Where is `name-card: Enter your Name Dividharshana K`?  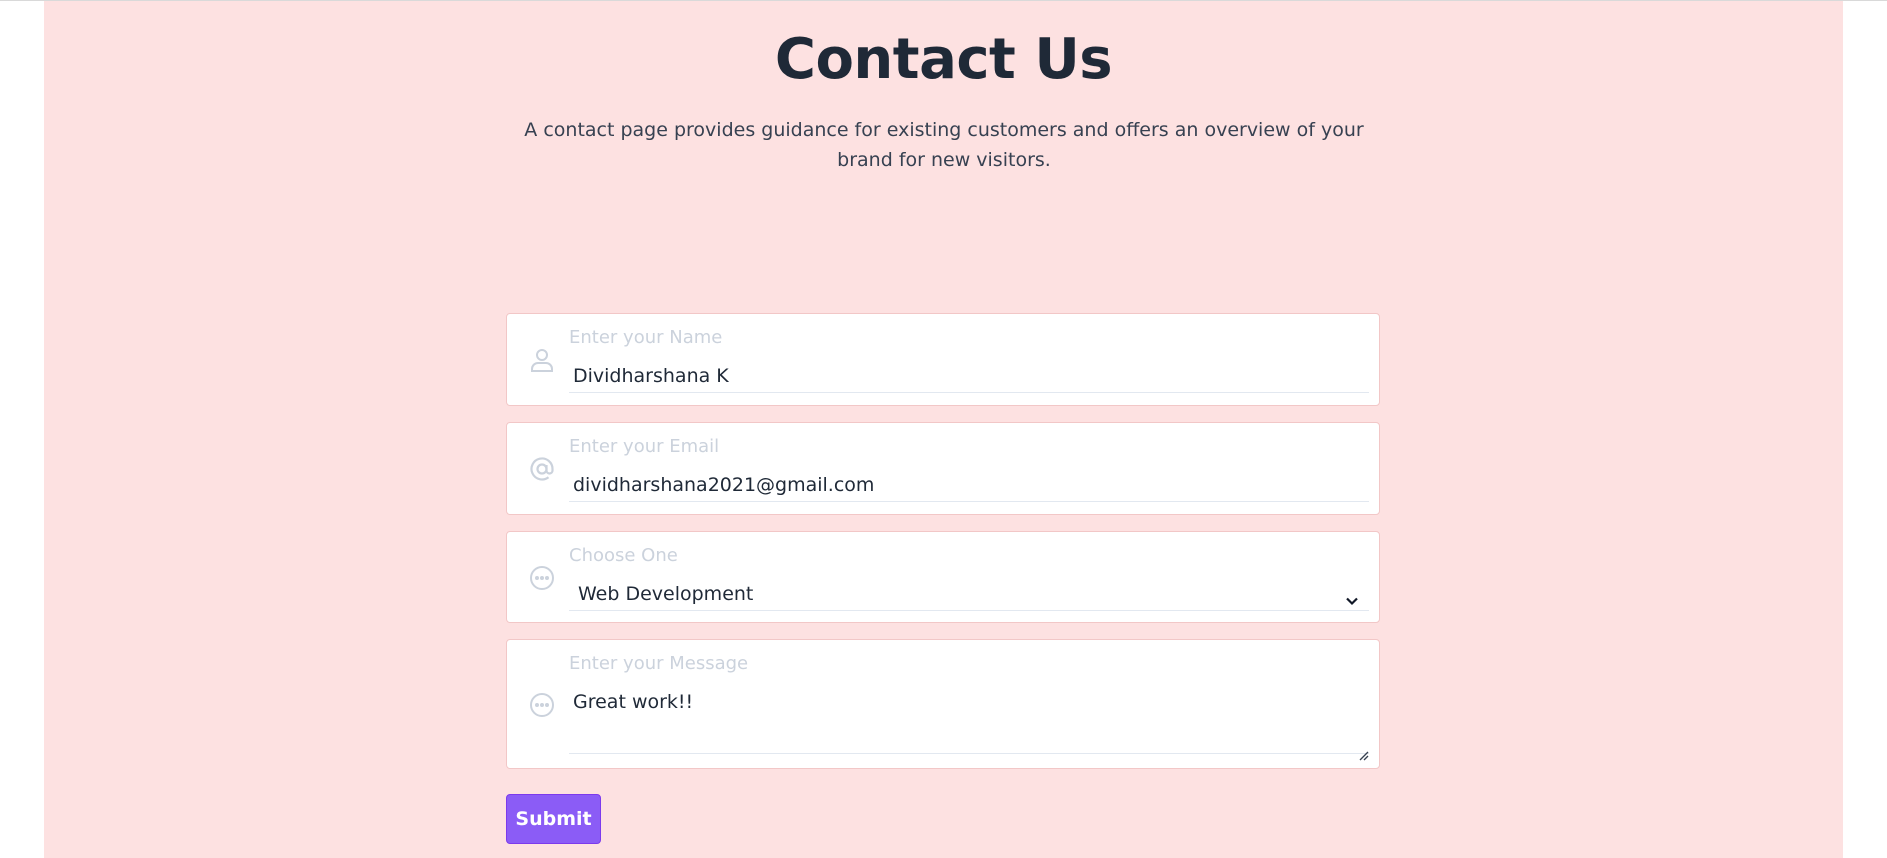
name-card: Enter your Name Dividharshana K is located at coordinates (943, 359).